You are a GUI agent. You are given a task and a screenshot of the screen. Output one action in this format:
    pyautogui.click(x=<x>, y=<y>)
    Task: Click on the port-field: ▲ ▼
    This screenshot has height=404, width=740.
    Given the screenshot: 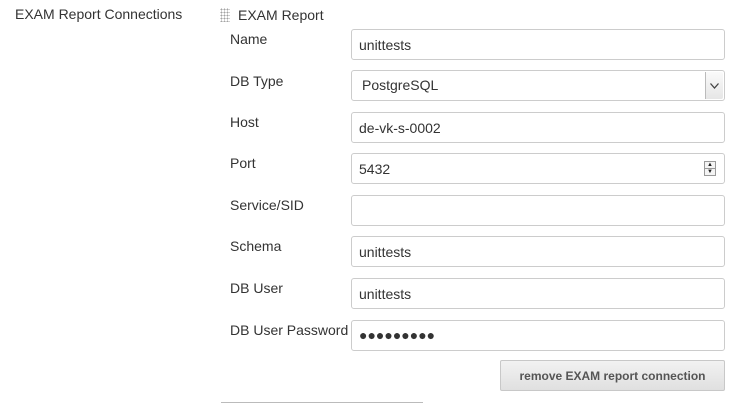 What is the action you would take?
    pyautogui.click(x=538, y=168)
    